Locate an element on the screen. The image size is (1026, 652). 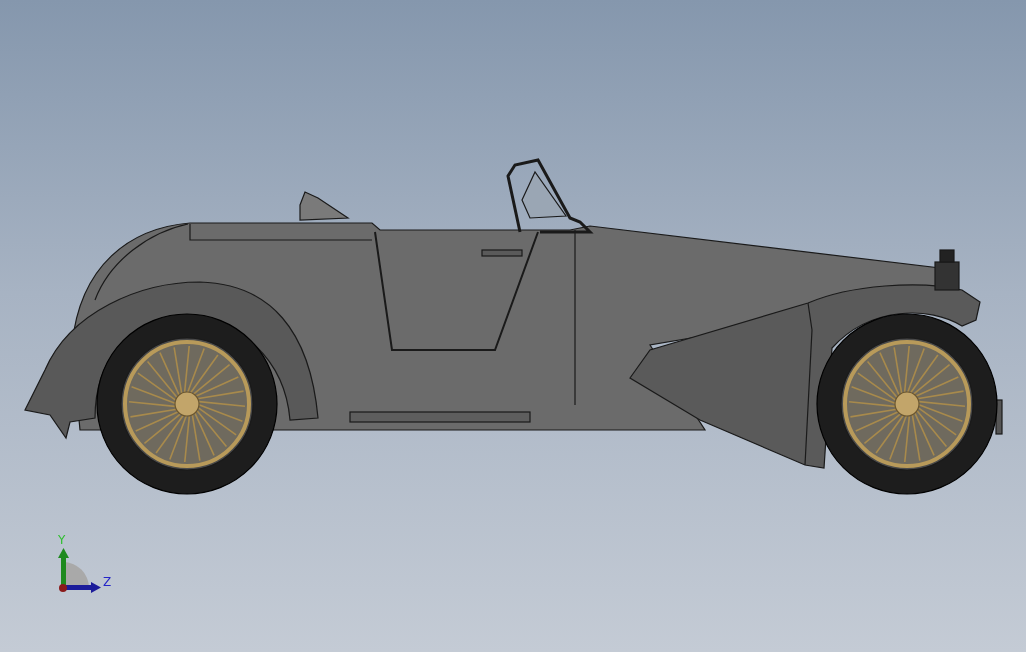
origin-icon is located at coordinates (63, 588).